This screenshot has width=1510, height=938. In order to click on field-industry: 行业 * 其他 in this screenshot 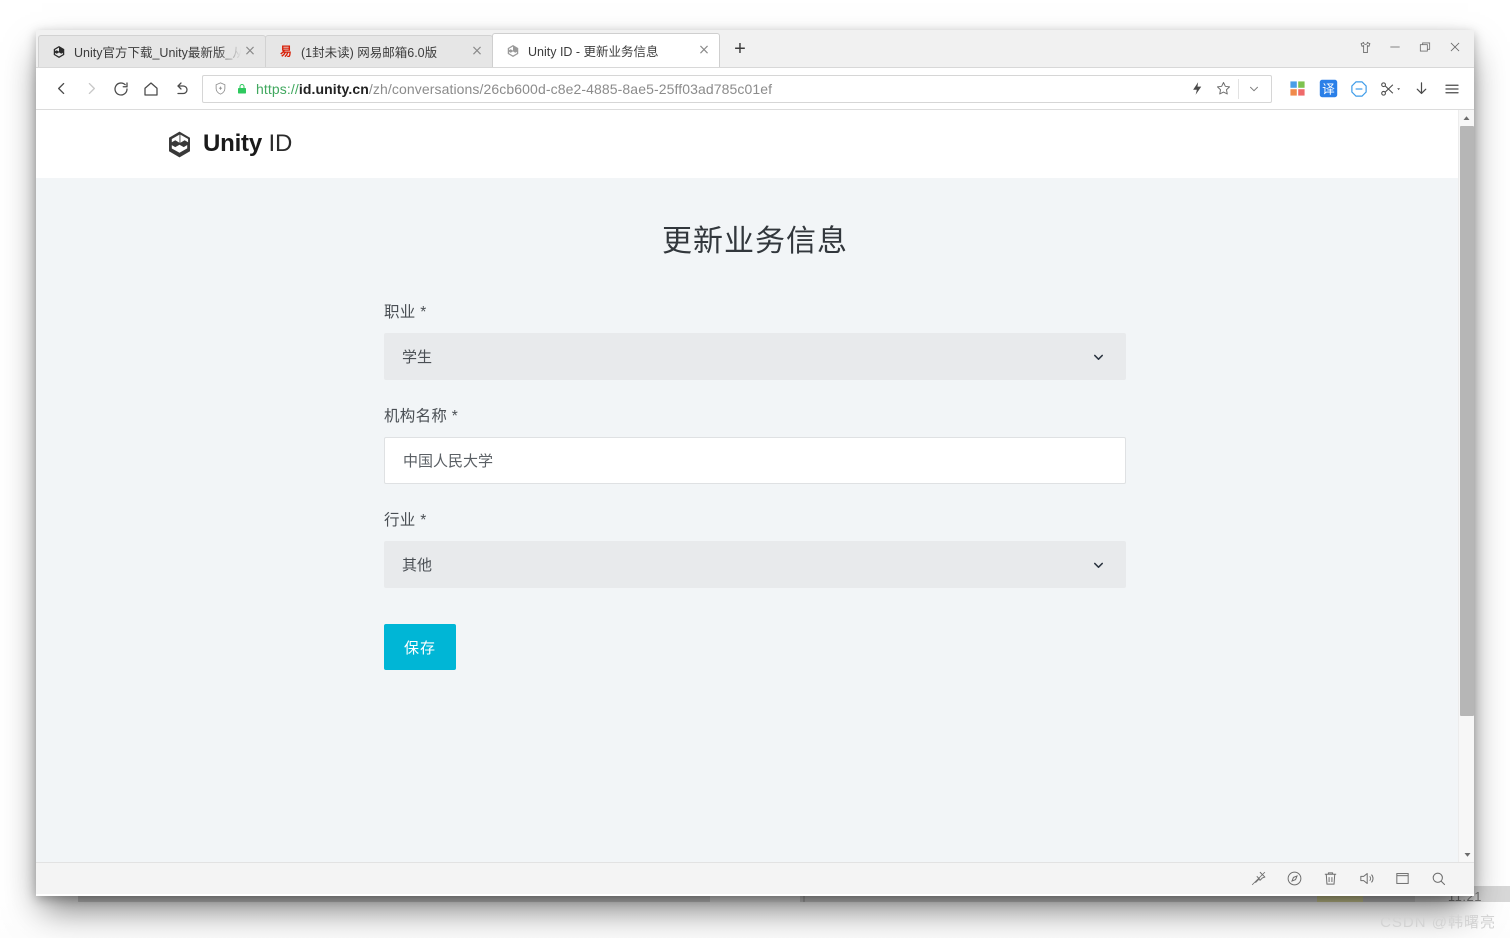, I will do `click(755, 548)`.